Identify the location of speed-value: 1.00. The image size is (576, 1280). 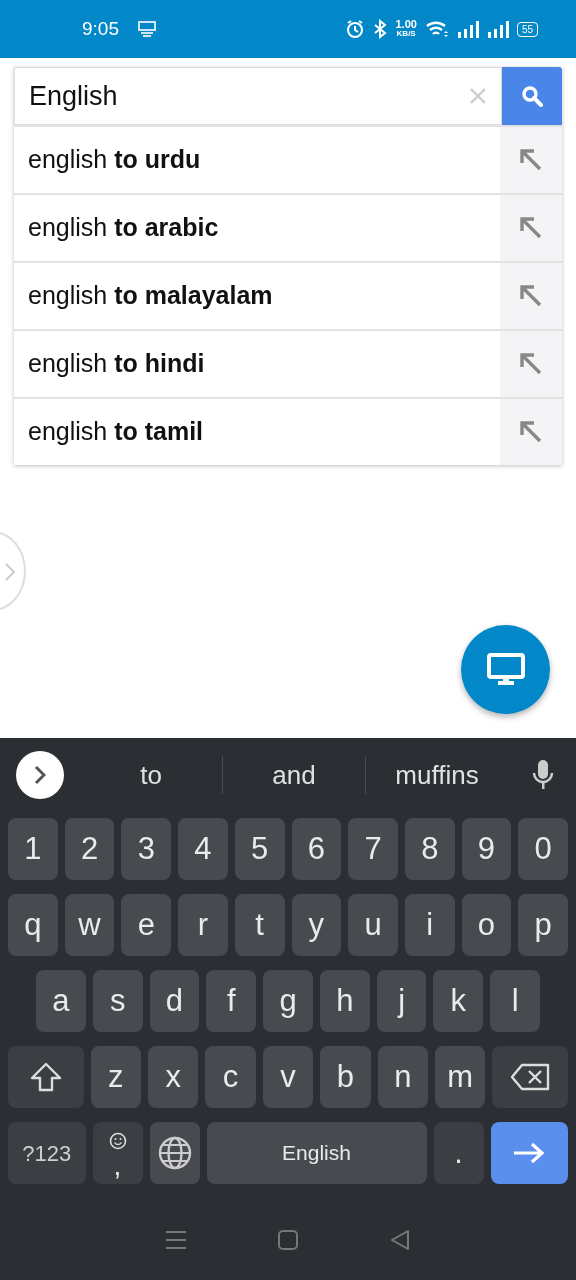
(406, 25).